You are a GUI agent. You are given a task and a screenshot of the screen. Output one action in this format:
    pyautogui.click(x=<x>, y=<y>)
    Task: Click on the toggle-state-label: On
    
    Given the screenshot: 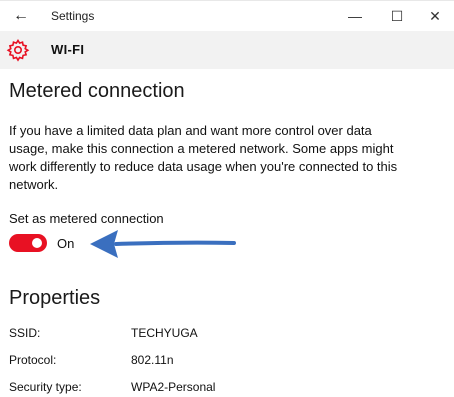 What is the action you would take?
    pyautogui.click(x=66, y=243)
    